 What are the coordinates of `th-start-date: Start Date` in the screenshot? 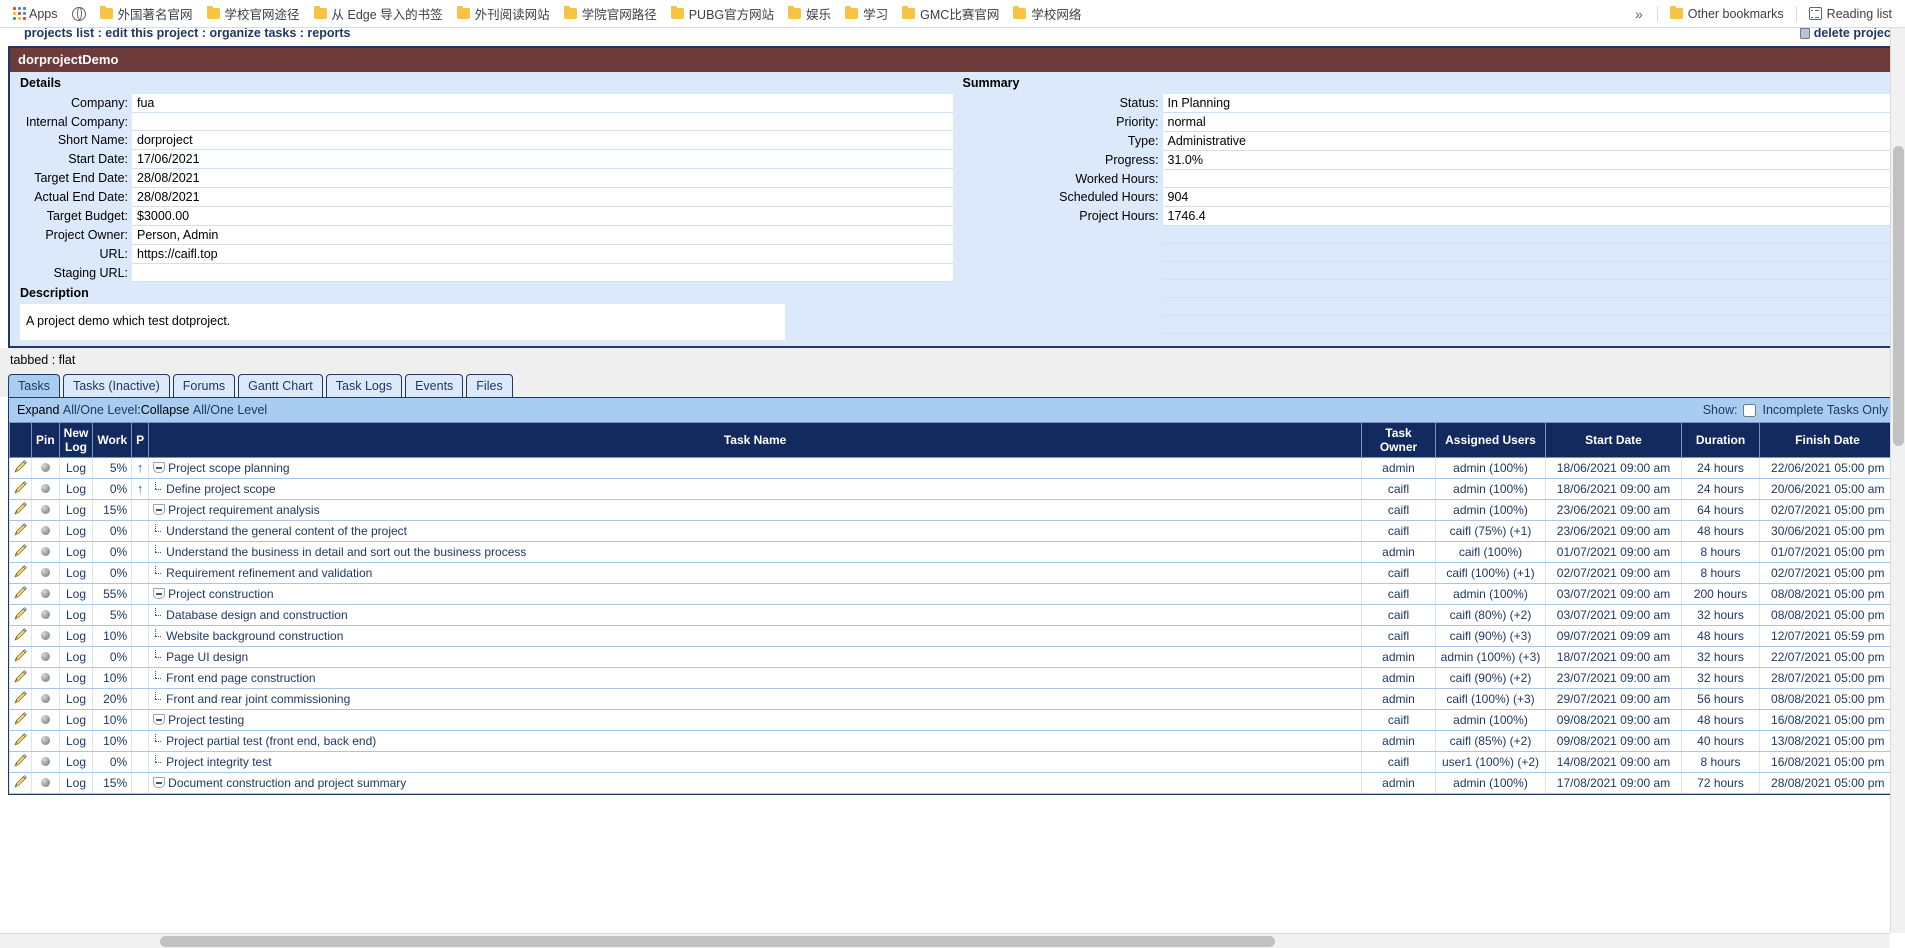 It's located at (1613, 440).